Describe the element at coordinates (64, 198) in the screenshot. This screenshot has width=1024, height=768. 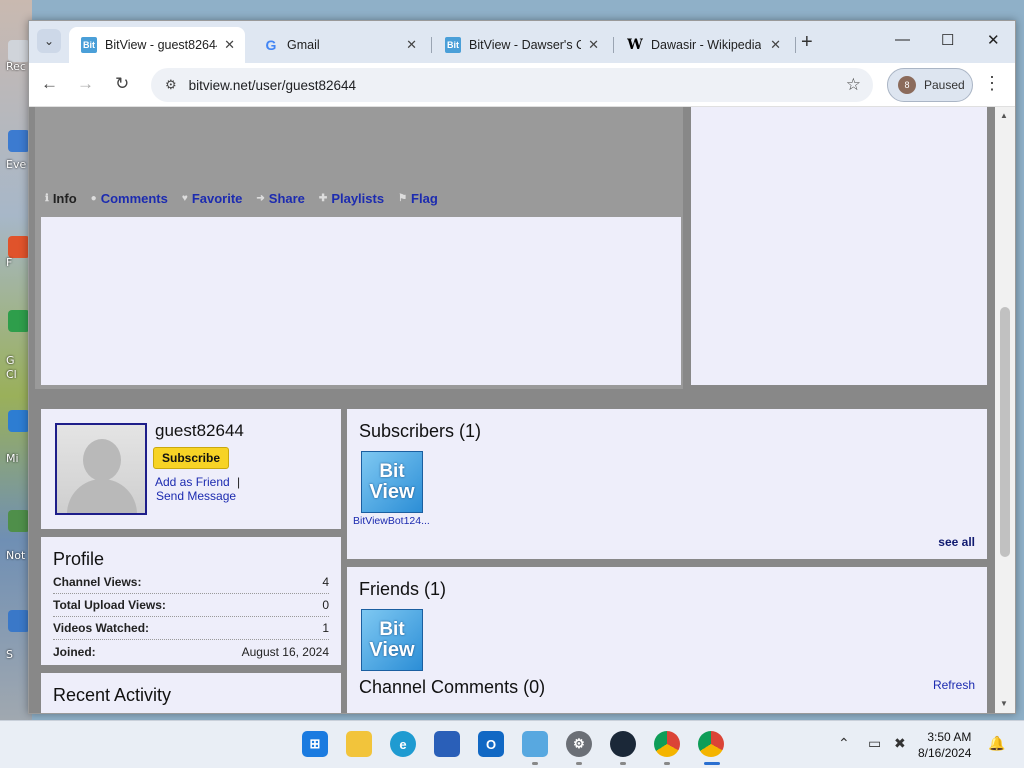
I see `tab-label: Info` at that location.